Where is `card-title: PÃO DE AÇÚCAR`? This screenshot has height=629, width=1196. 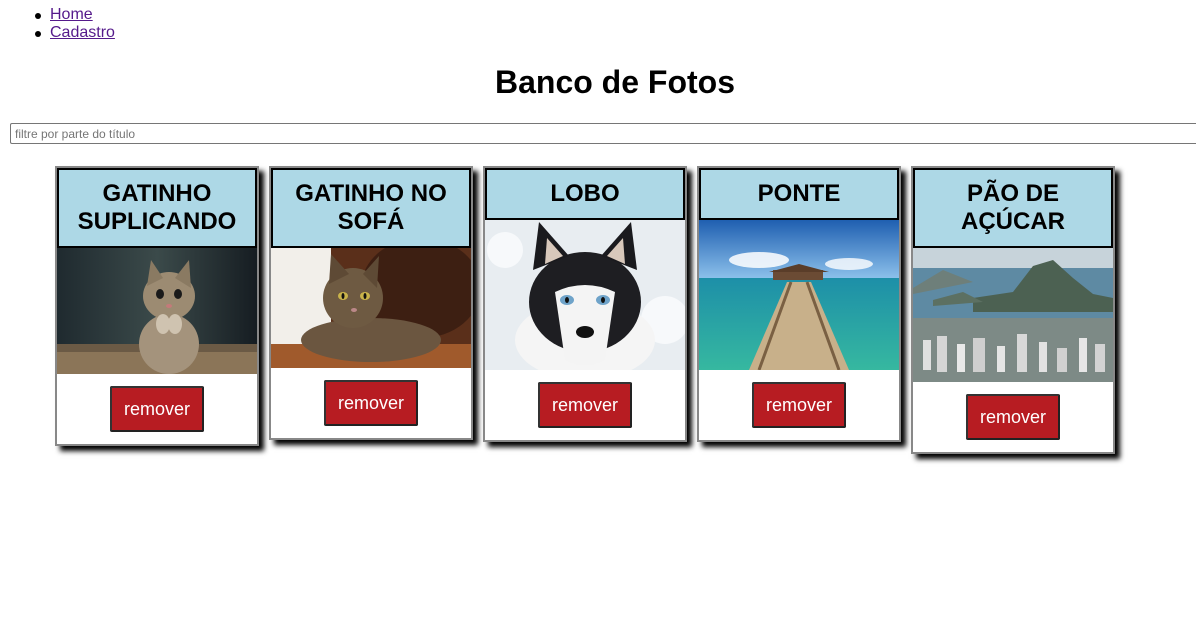 card-title: PÃO DE AÇÚCAR is located at coordinates (1013, 208).